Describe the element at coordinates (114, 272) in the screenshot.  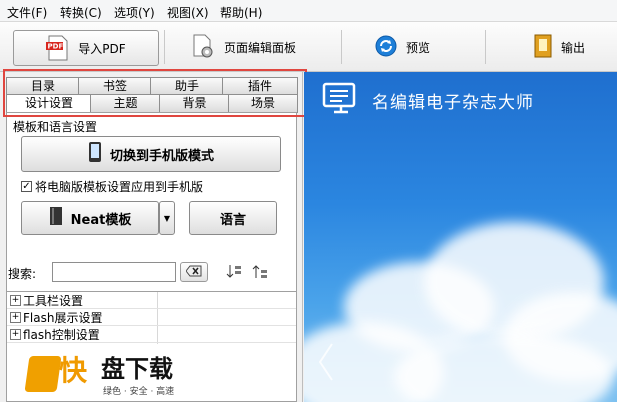
I see `search-input` at that location.